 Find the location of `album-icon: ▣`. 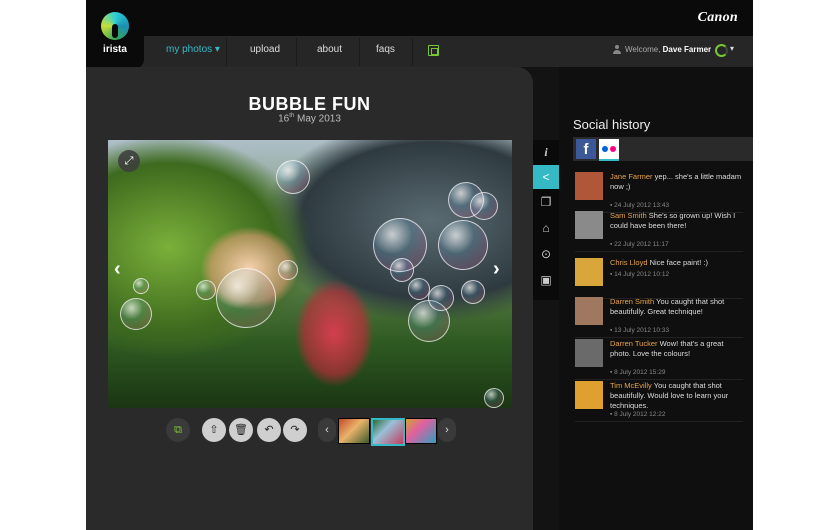

album-icon: ▣ is located at coordinates (546, 280).